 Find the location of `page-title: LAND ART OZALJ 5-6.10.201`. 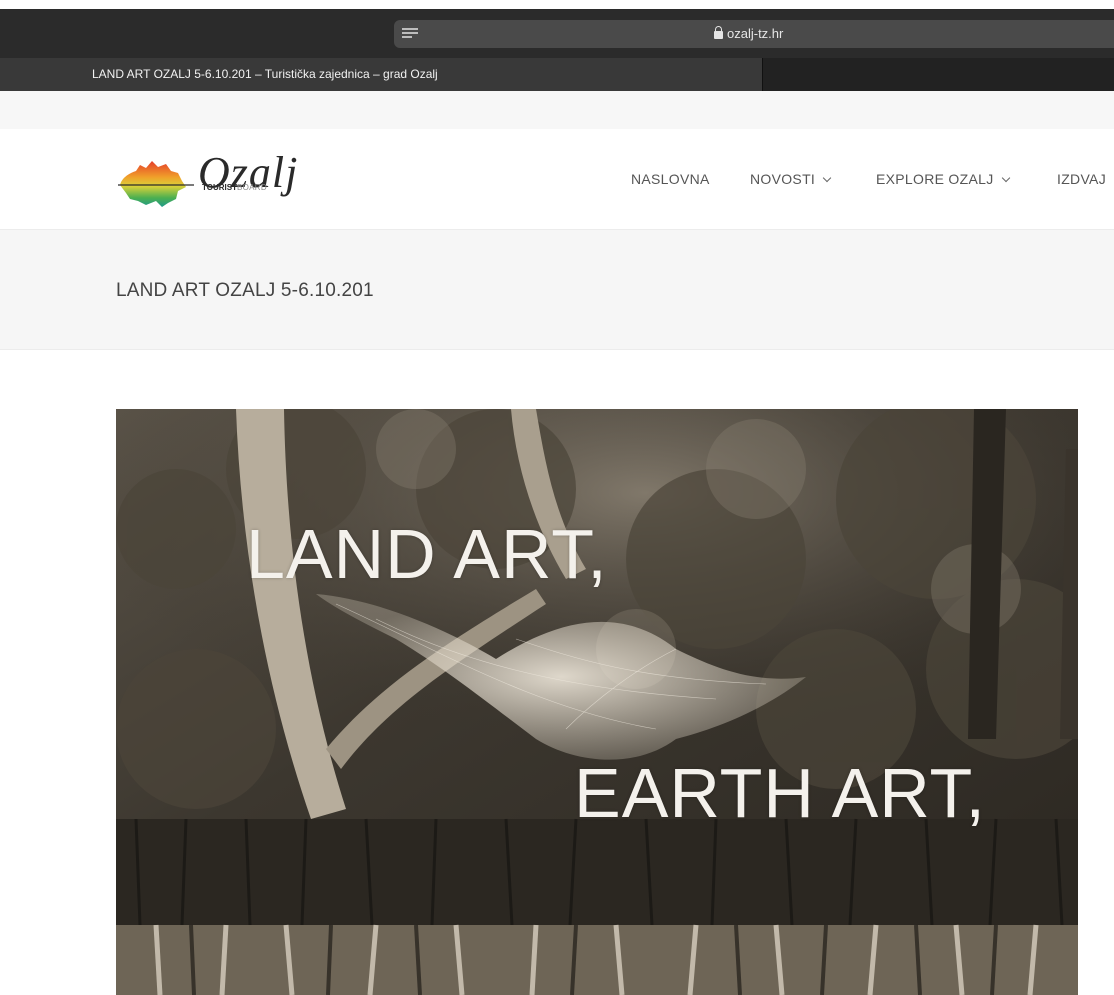

page-title: LAND ART OZALJ 5-6.10.201 is located at coordinates (245, 290).